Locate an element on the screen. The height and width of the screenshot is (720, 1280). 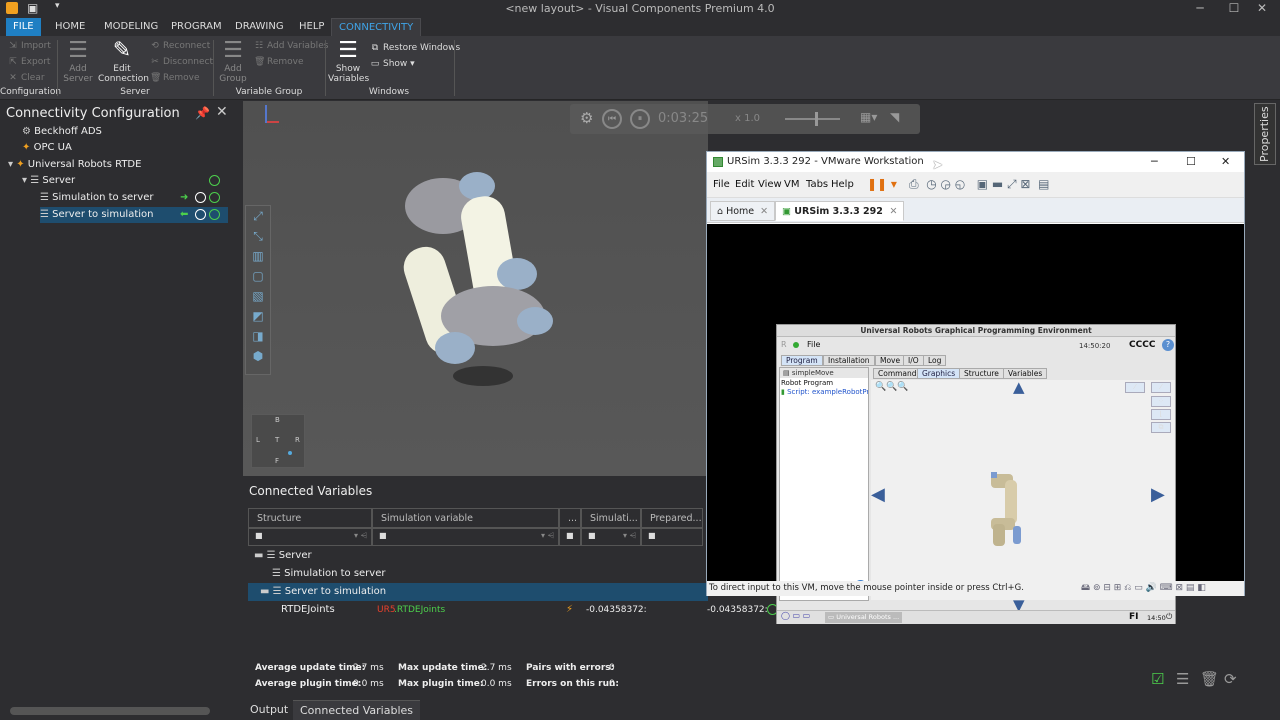
pause-icon: ⏸ is located at coordinates (640, 119).